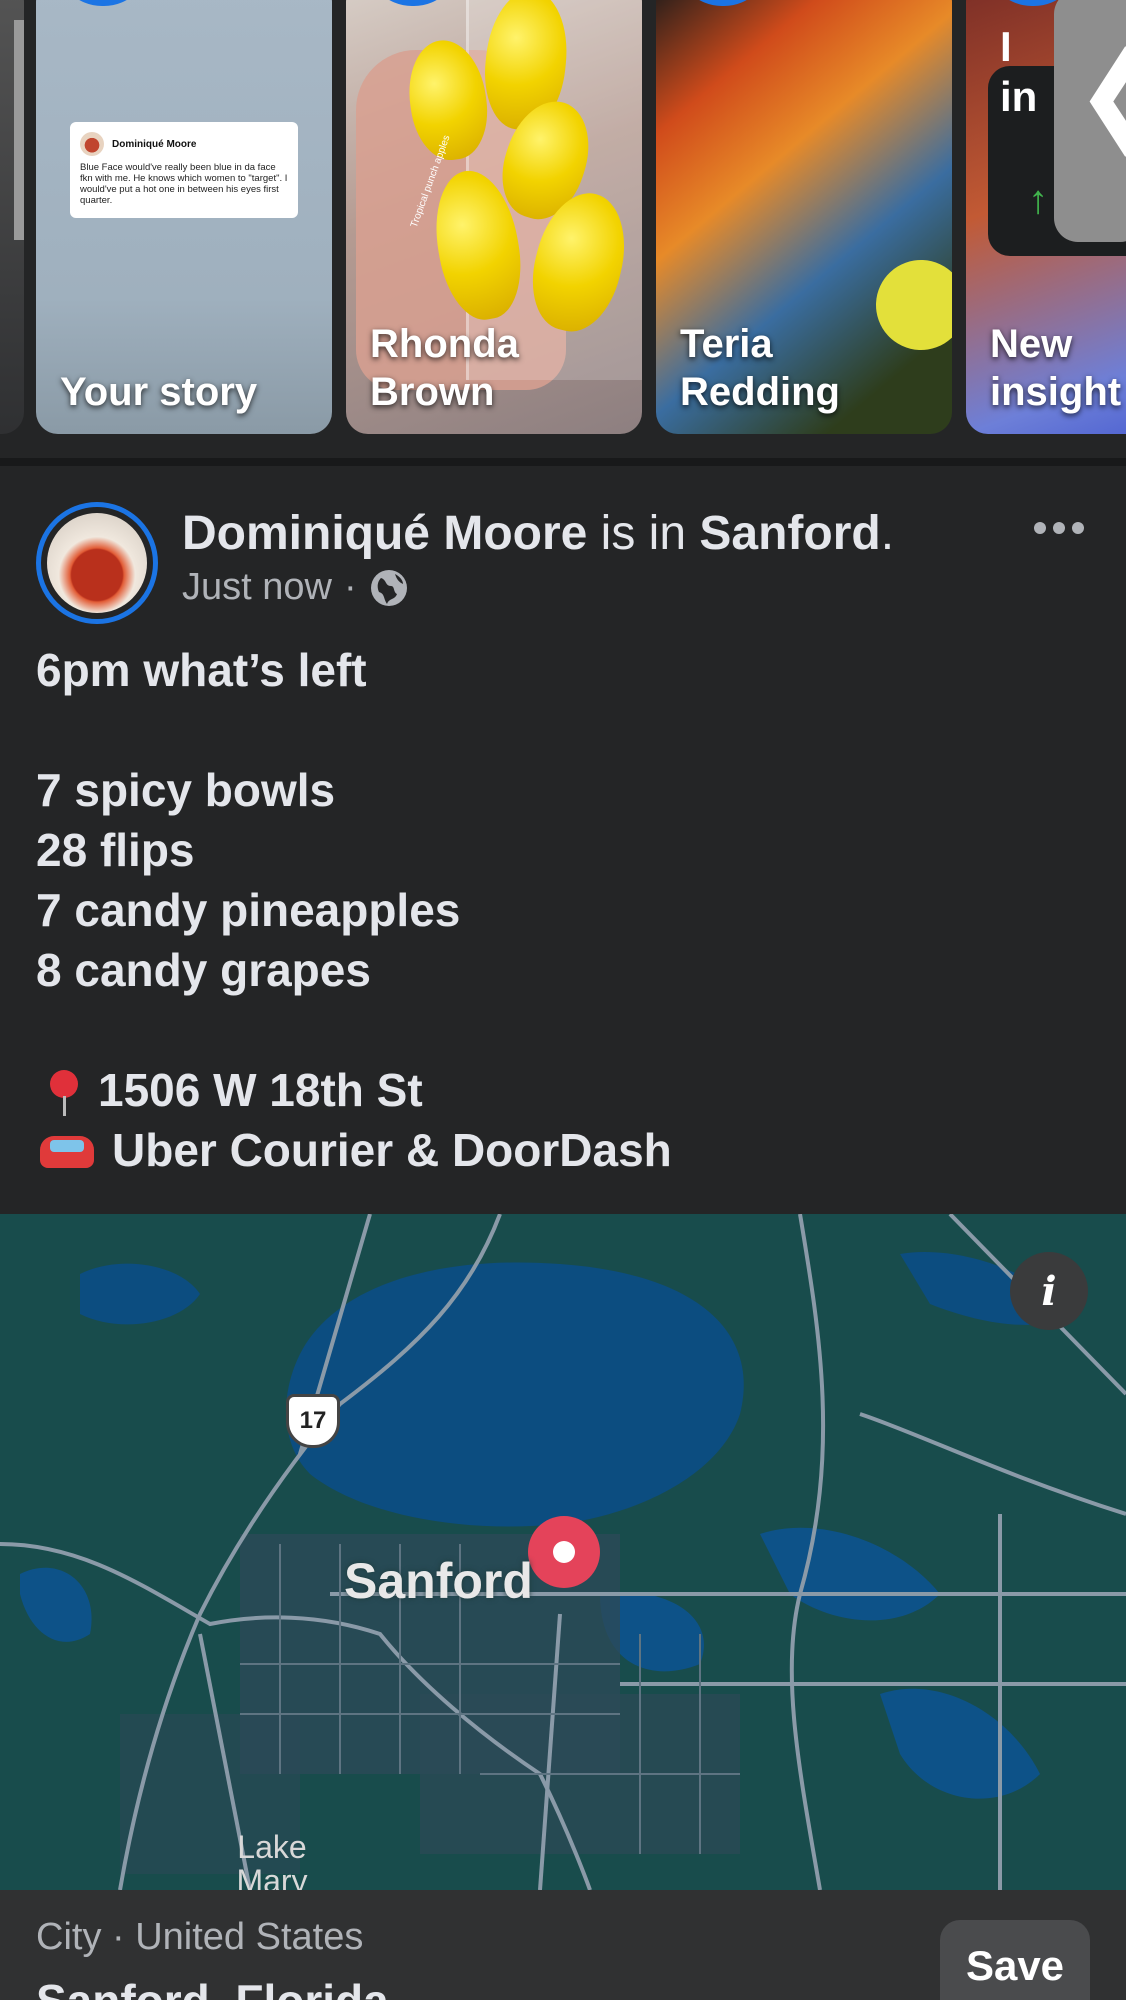 The image size is (1126, 2000). Describe the element at coordinates (154, 144) in the screenshot. I see `quote-author: Dominiqué Moore` at that location.